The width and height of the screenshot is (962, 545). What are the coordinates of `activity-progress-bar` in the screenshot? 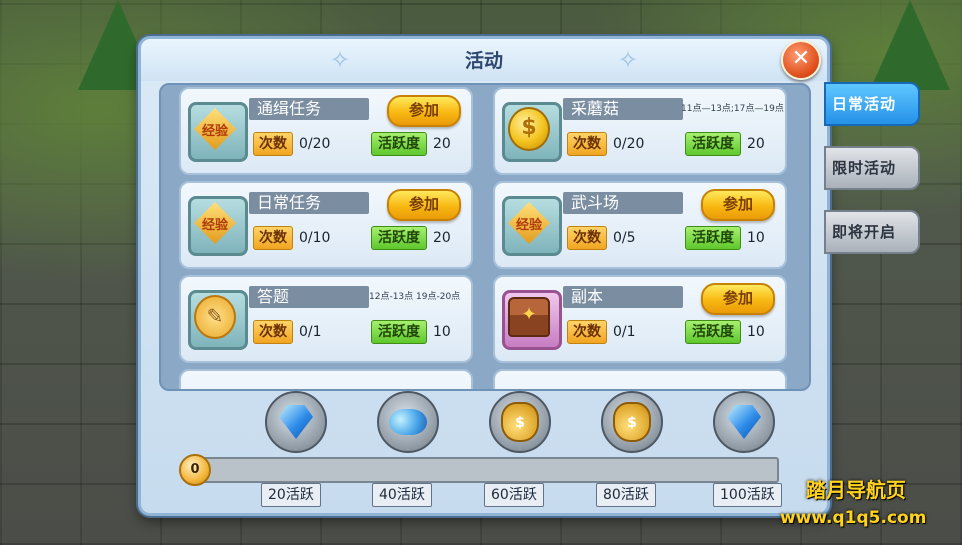 It's located at (482, 470).